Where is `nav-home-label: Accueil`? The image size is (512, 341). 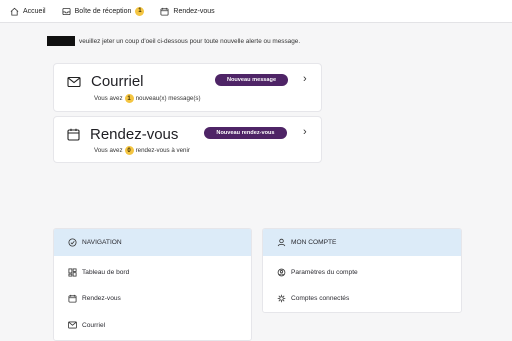 nav-home-label: Accueil is located at coordinates (34, 11).